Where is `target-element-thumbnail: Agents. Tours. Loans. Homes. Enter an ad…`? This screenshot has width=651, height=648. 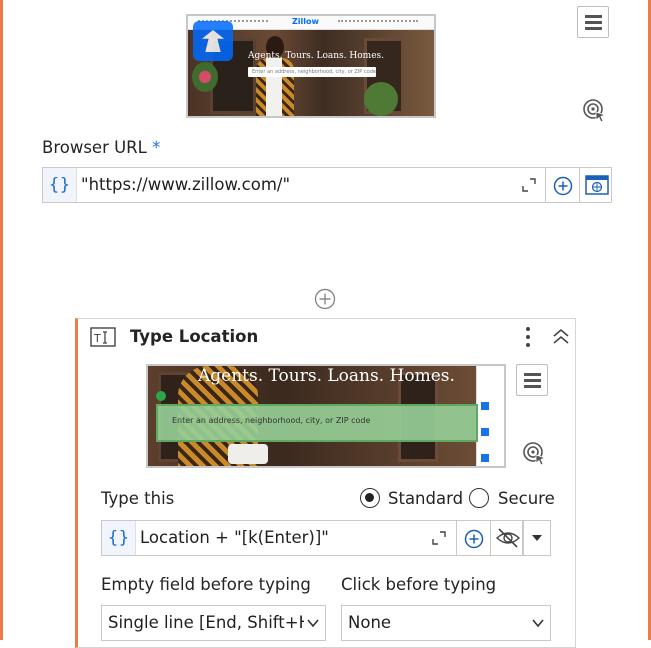
target-element-thumbnail: Agents. Tours. Loans. Homes. Enter an ad… is located at coordinates (326, 416).